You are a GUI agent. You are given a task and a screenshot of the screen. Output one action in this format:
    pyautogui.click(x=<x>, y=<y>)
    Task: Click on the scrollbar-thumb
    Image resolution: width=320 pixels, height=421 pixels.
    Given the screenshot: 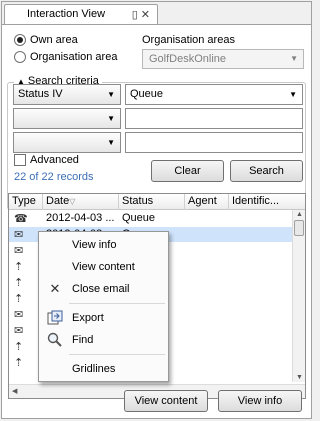 What is the action you would take?
    pyautogui.click(x=299, y=228)
    